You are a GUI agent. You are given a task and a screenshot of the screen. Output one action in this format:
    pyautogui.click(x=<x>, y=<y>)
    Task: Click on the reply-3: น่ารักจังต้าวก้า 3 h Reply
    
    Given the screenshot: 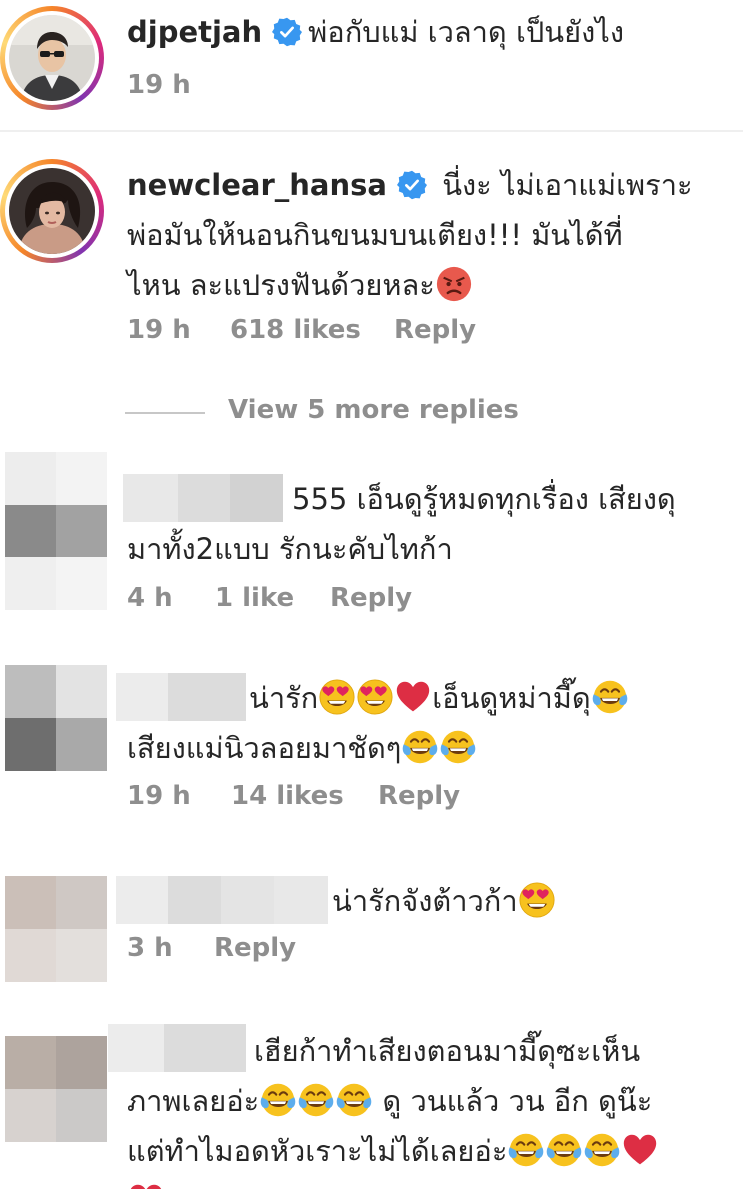 What is the action you would take?
    pyautogui.click(x=371, y=936)
    